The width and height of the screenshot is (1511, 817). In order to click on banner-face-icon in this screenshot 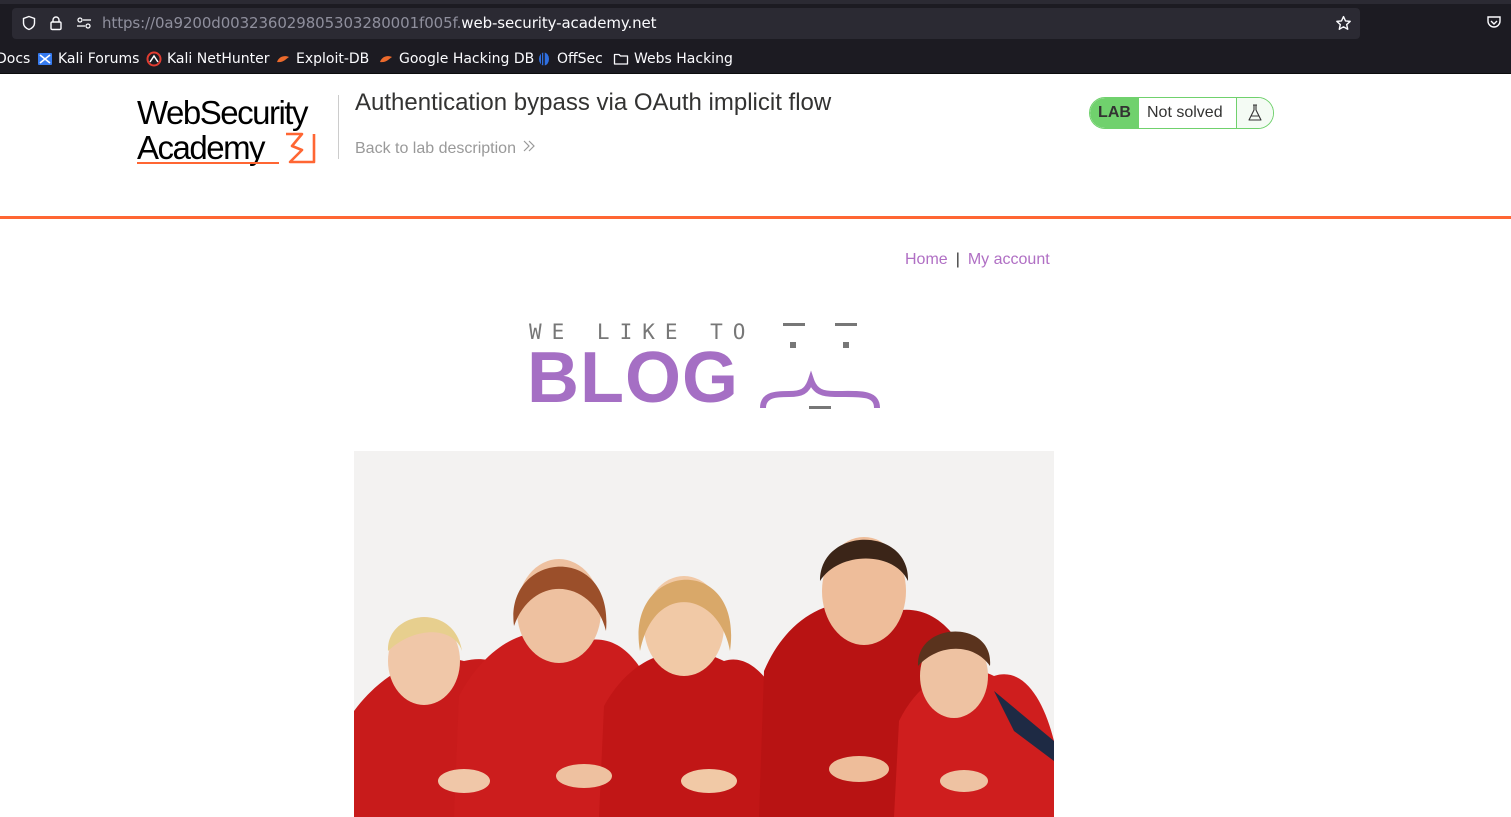, I will do `click(820, 366)`.